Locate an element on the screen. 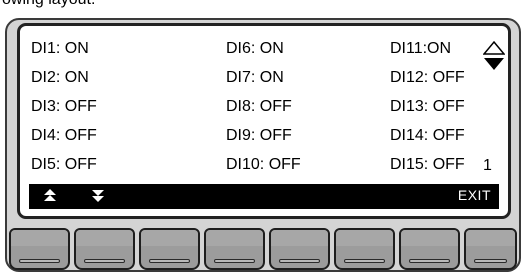 The width and height of the screenshot is (525, 275). di-status-3: DI3: OFF is located at coordinates (64, 106).